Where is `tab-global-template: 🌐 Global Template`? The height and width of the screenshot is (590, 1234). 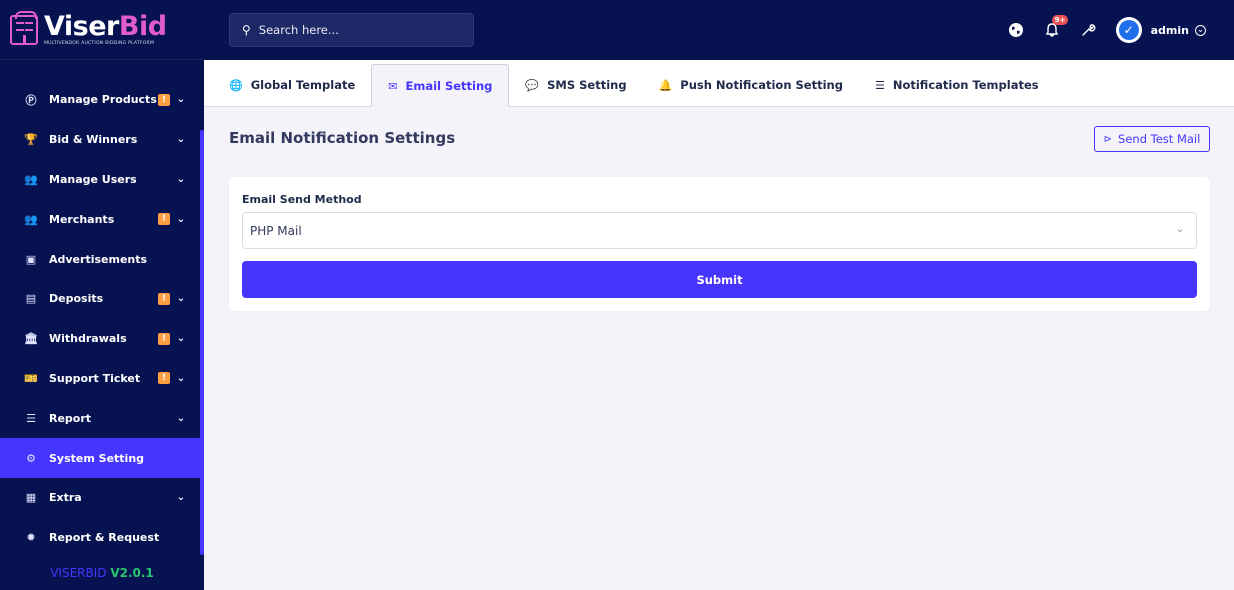
tab-global-template: 🌐 Global Template is located at coordinates (292, 85).